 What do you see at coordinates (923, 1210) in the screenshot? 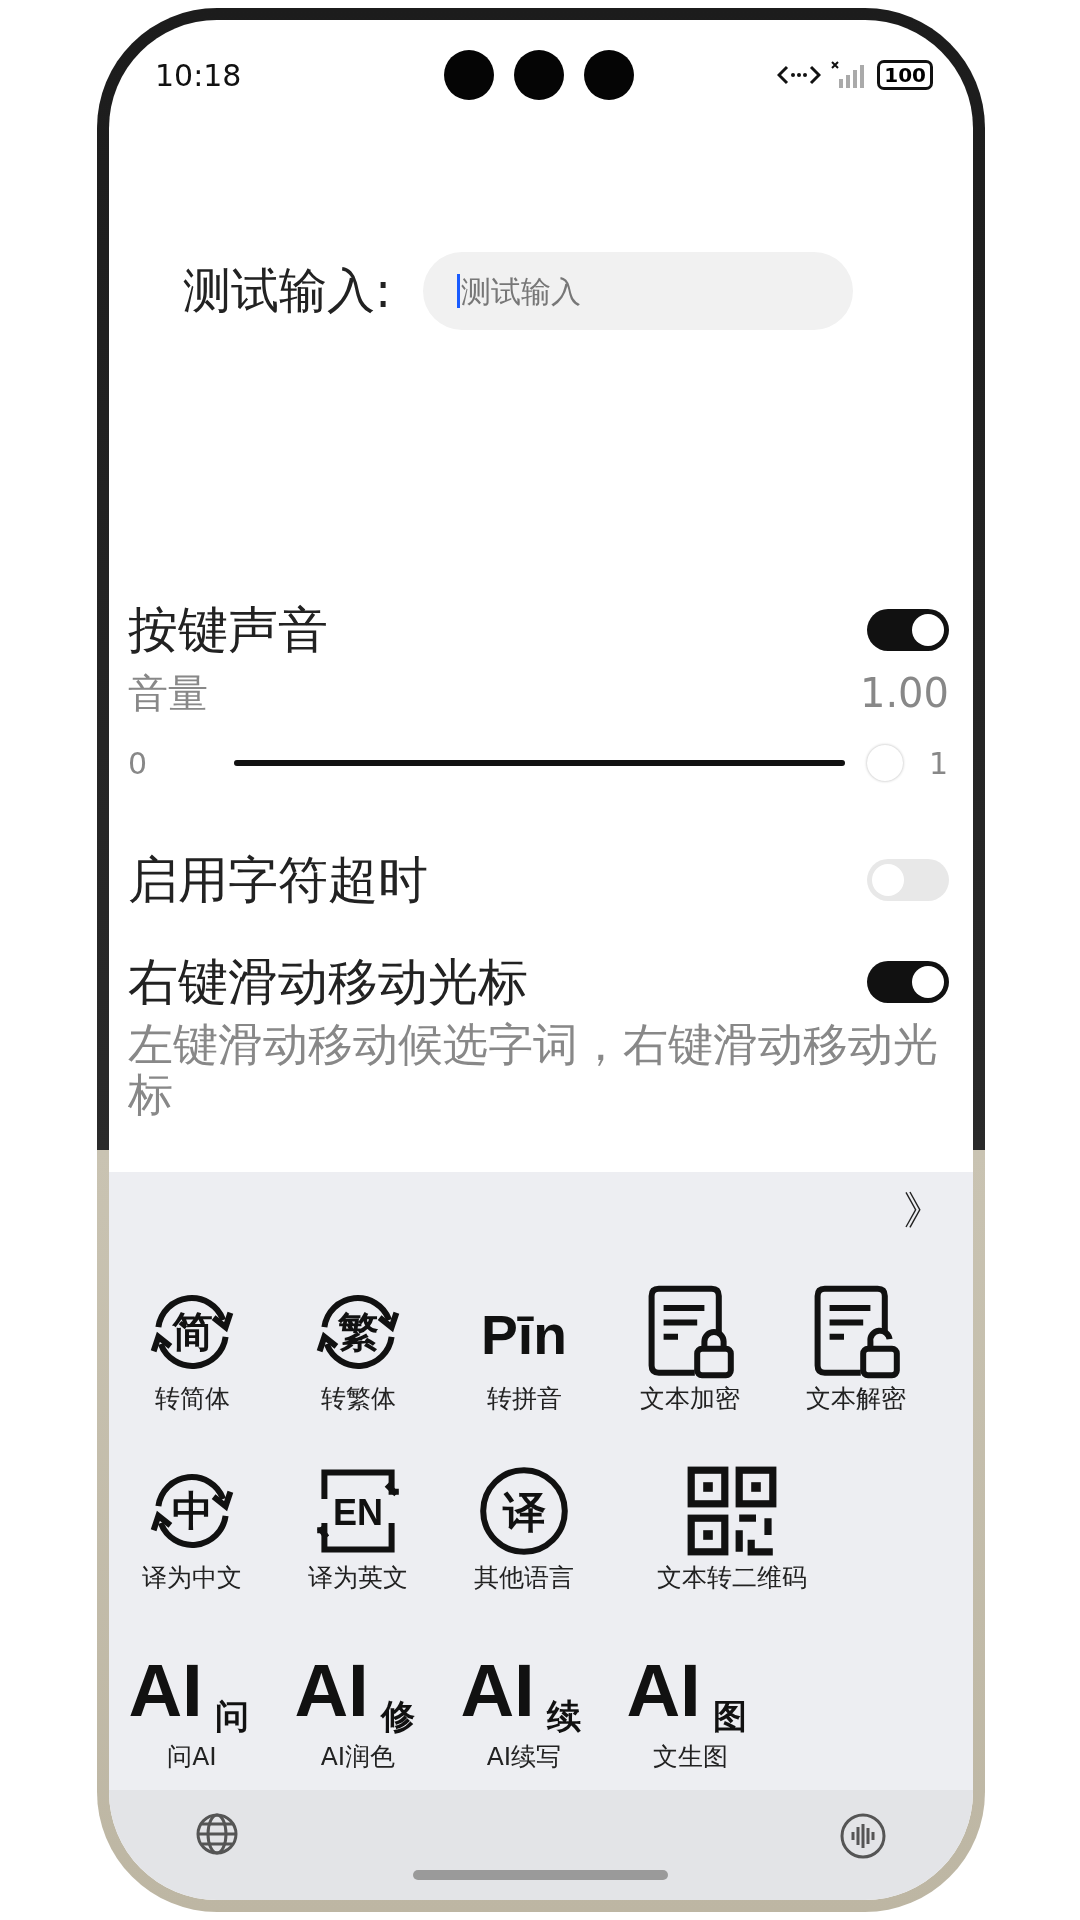
I see `expand-button: 》` at bounding box center [923, 1210].